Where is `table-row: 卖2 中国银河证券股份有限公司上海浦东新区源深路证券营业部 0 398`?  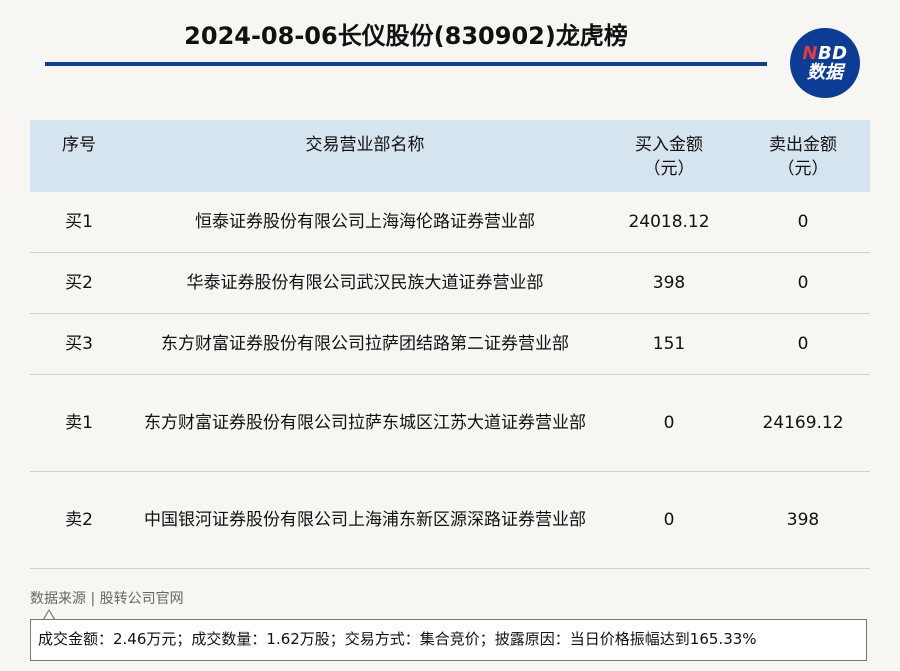
table-row: 卖2 中国银河证券股份有限公司上海浦东新区源深路证券营业部 0 398 is located at coordinates (450, 520).